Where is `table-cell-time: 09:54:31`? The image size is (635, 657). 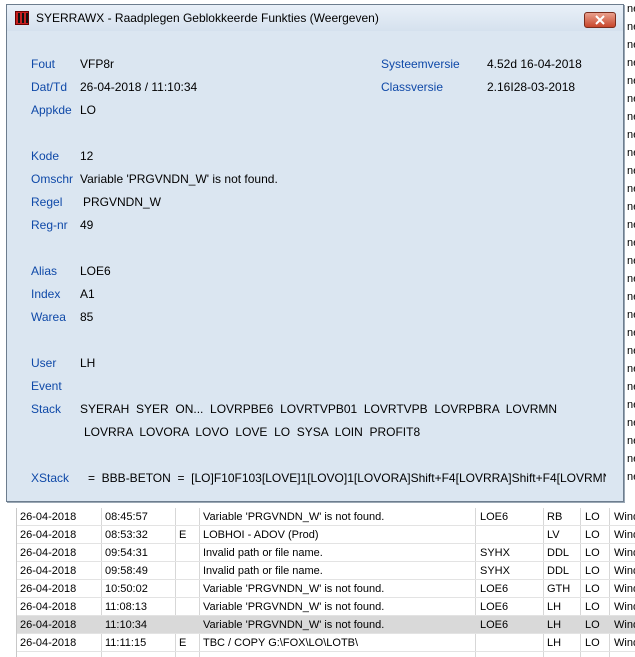
table-cell-time: 09:54:31 is located at coordinates (126, 553).